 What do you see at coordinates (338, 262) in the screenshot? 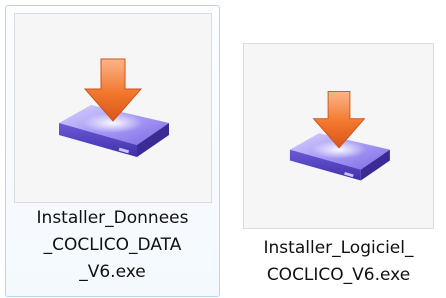
I see `file-name-label: Installer_Logiciel_ COCLICO_V6.exe` at bounding box center [338, 262].